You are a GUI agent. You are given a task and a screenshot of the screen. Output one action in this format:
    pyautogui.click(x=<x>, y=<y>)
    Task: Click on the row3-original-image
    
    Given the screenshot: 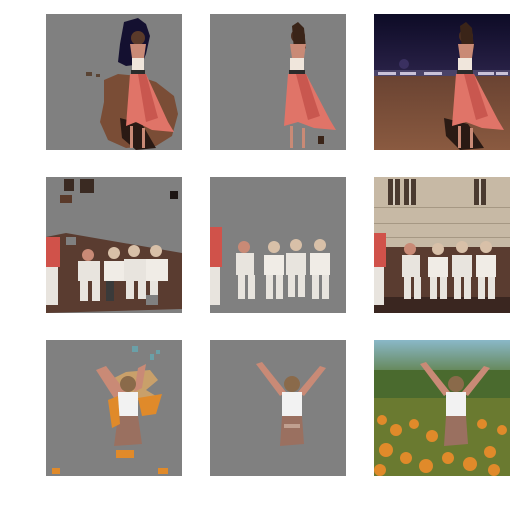 What is the action you would take?
    pyautogui.click(x=442, y=408)
    